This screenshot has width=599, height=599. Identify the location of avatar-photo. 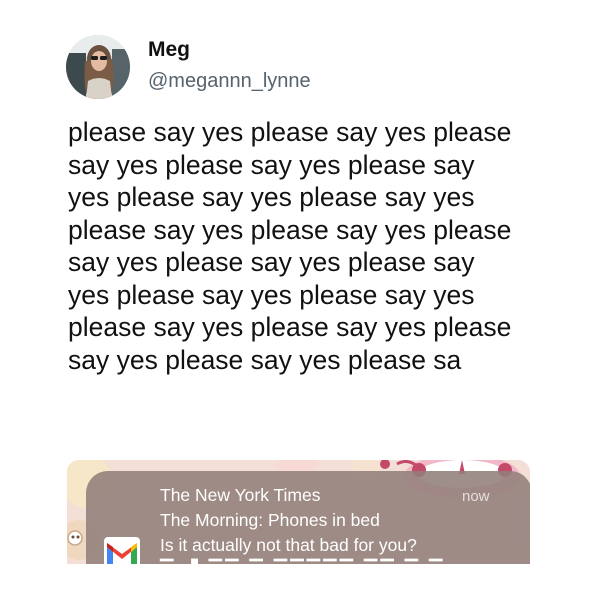
(98, 67).